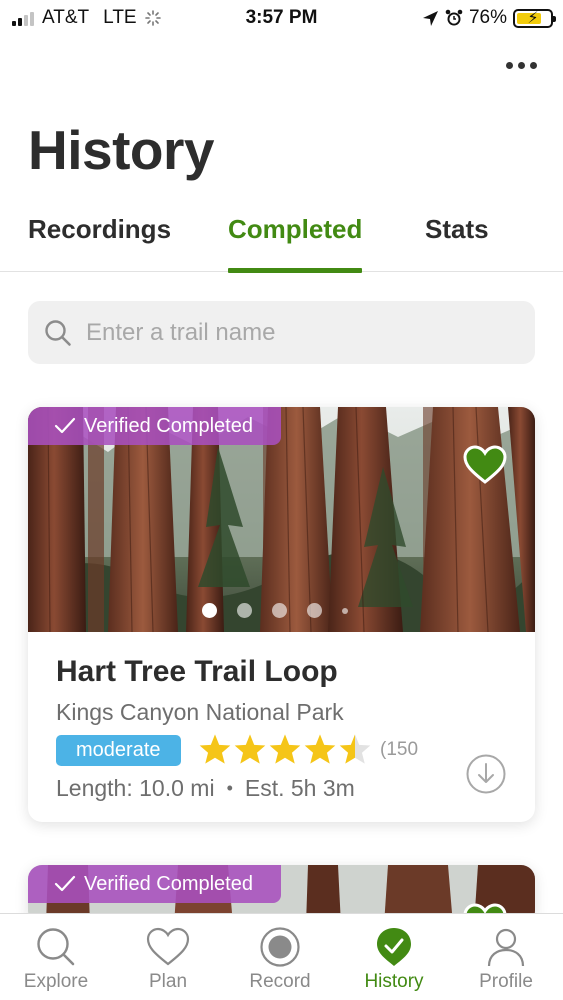 The image size is (563, 1000). I want to click on photo-pagination, so click(275, 610).